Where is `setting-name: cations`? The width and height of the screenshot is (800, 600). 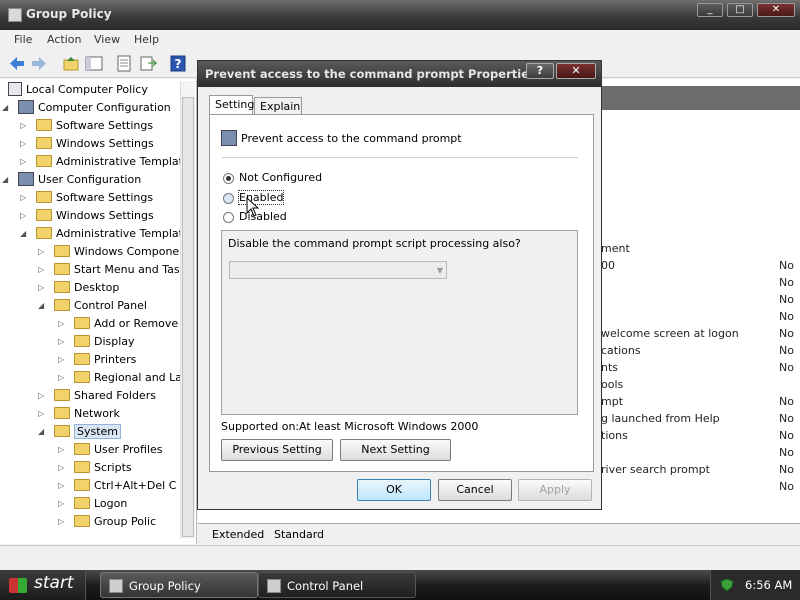 setting-name: cations is located at coordinates (621, 350).